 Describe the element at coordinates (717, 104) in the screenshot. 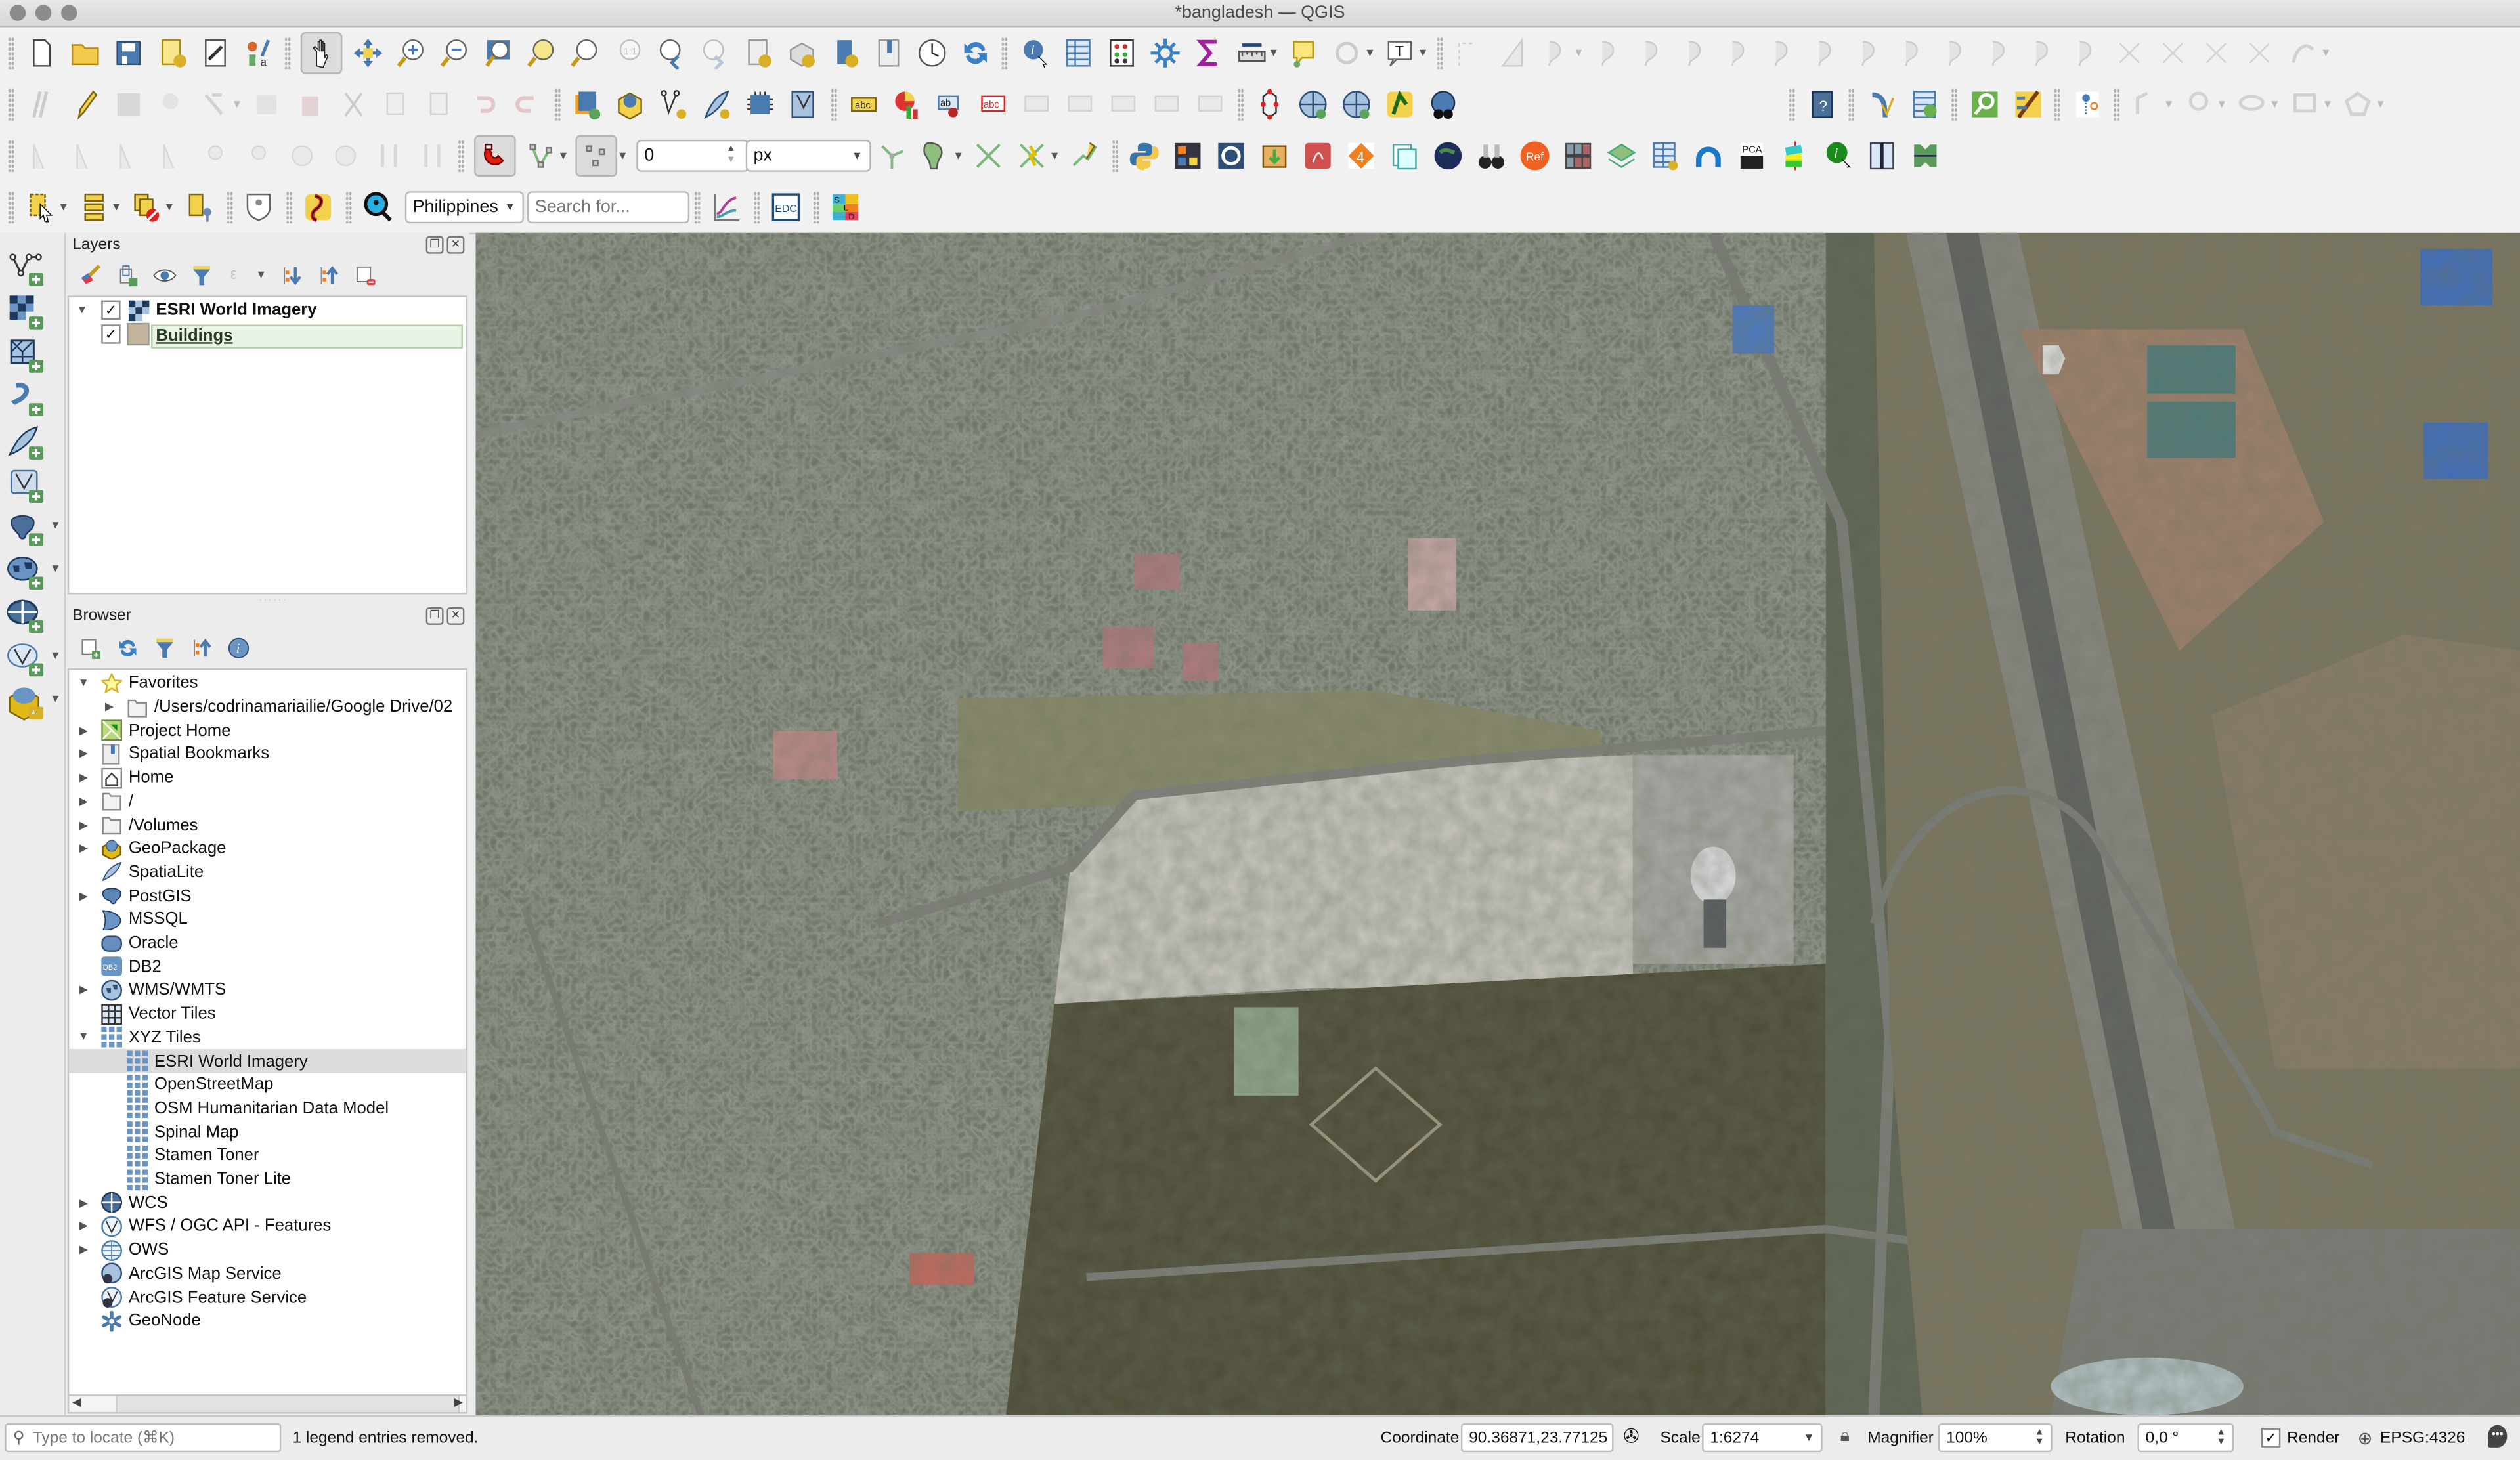

I see `new-spatialite-layer-icon` at that location.